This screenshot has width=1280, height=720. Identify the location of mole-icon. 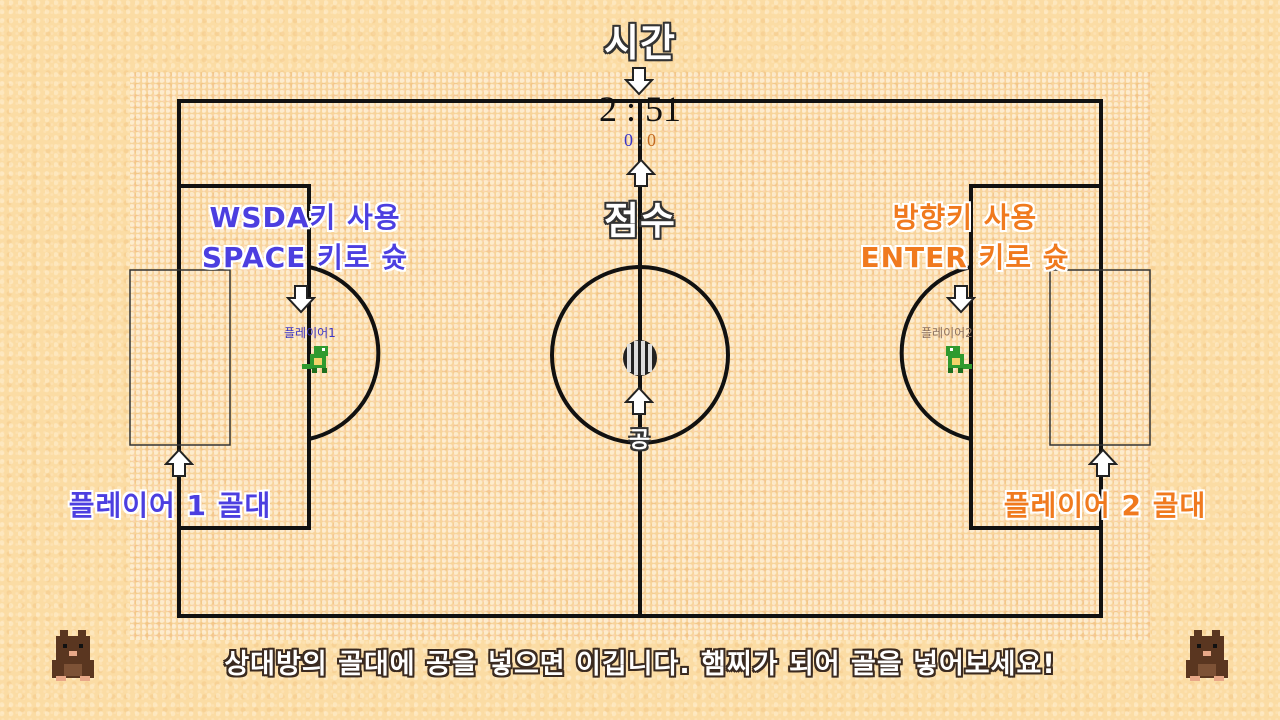
(1207, 655).